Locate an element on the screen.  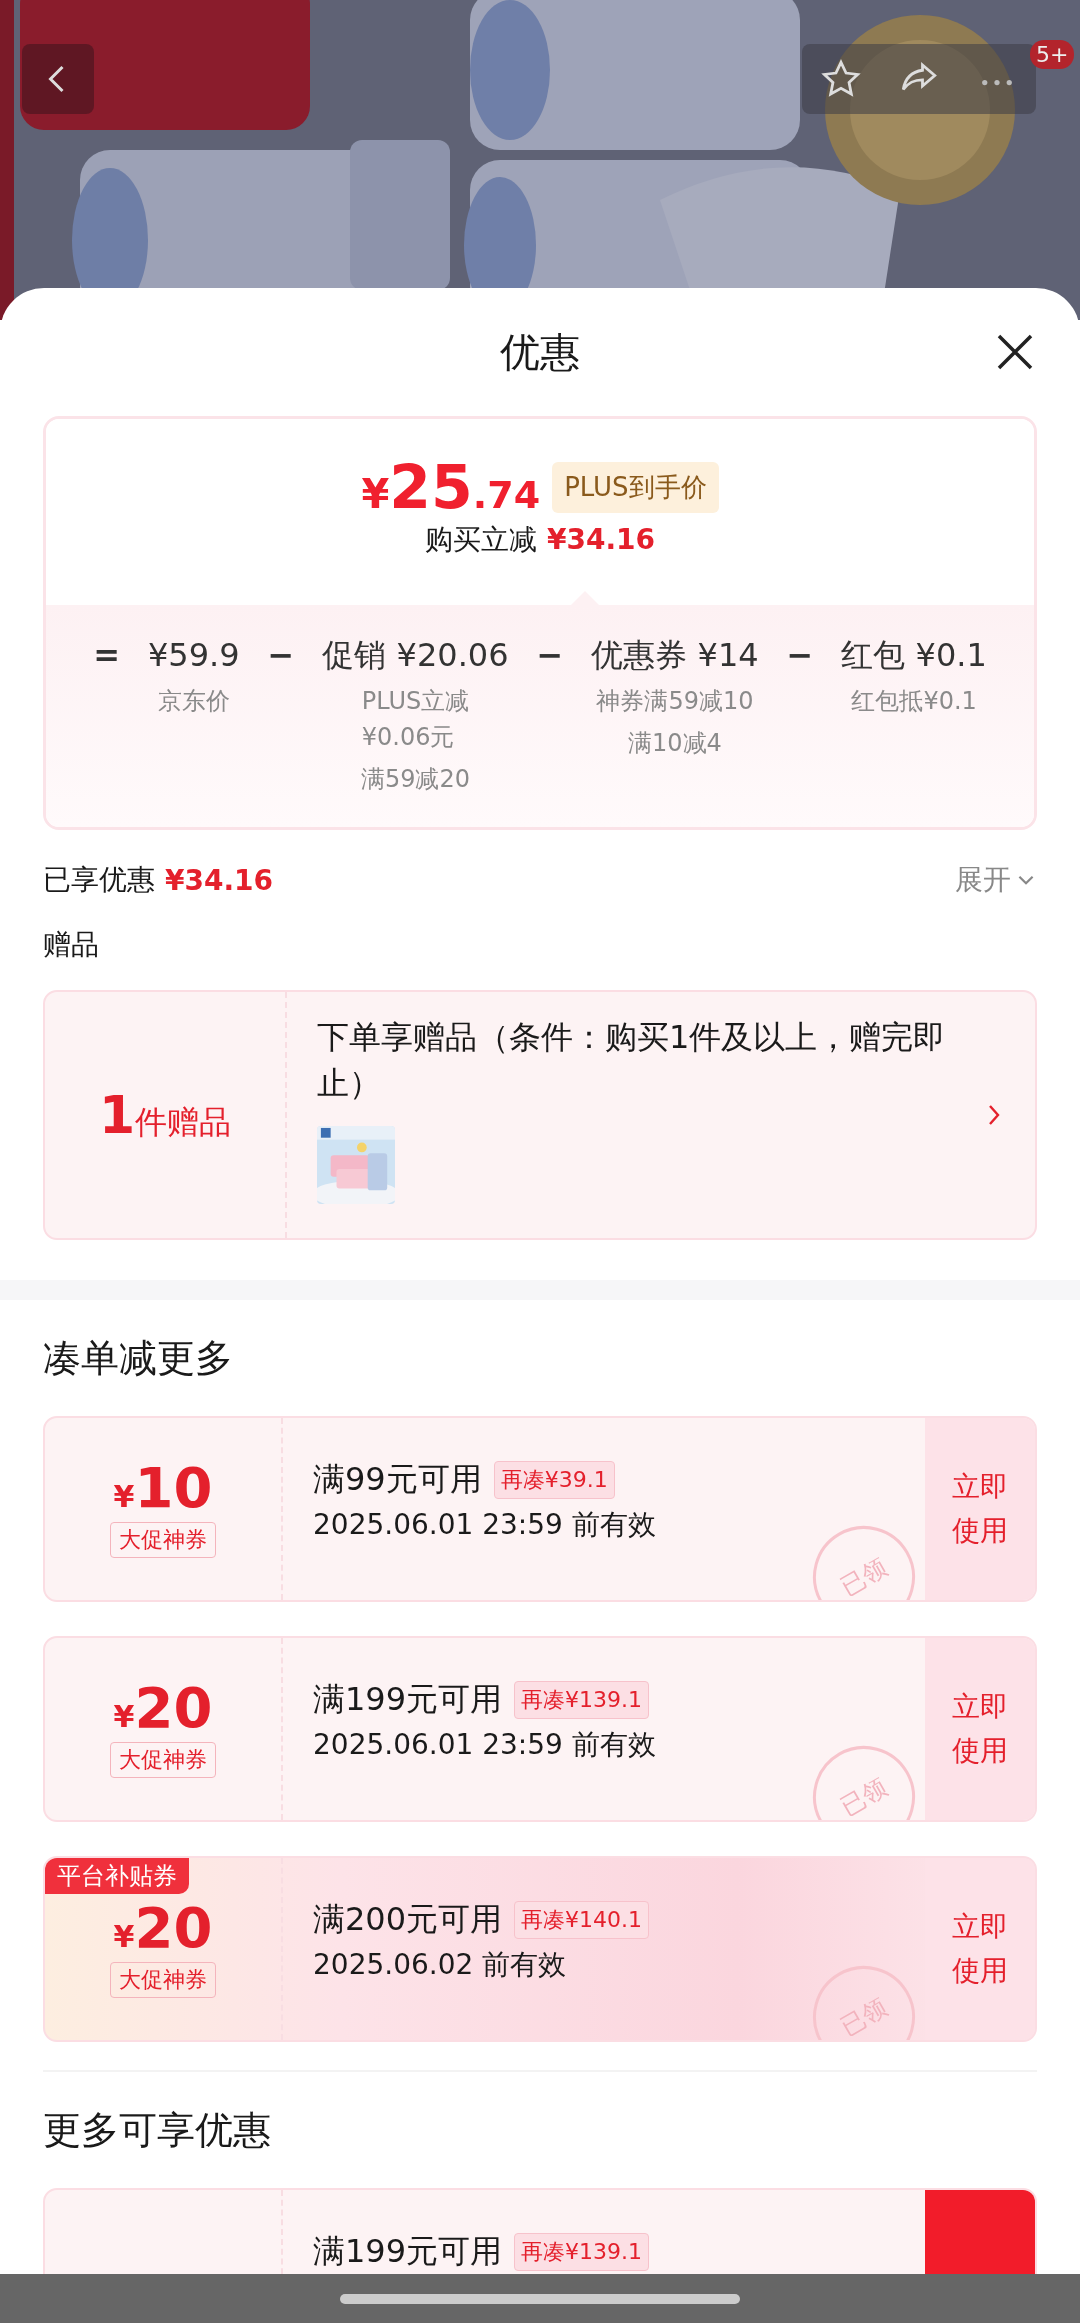
price-tag: PLUS到手价 is located at coordinates (635, 487).